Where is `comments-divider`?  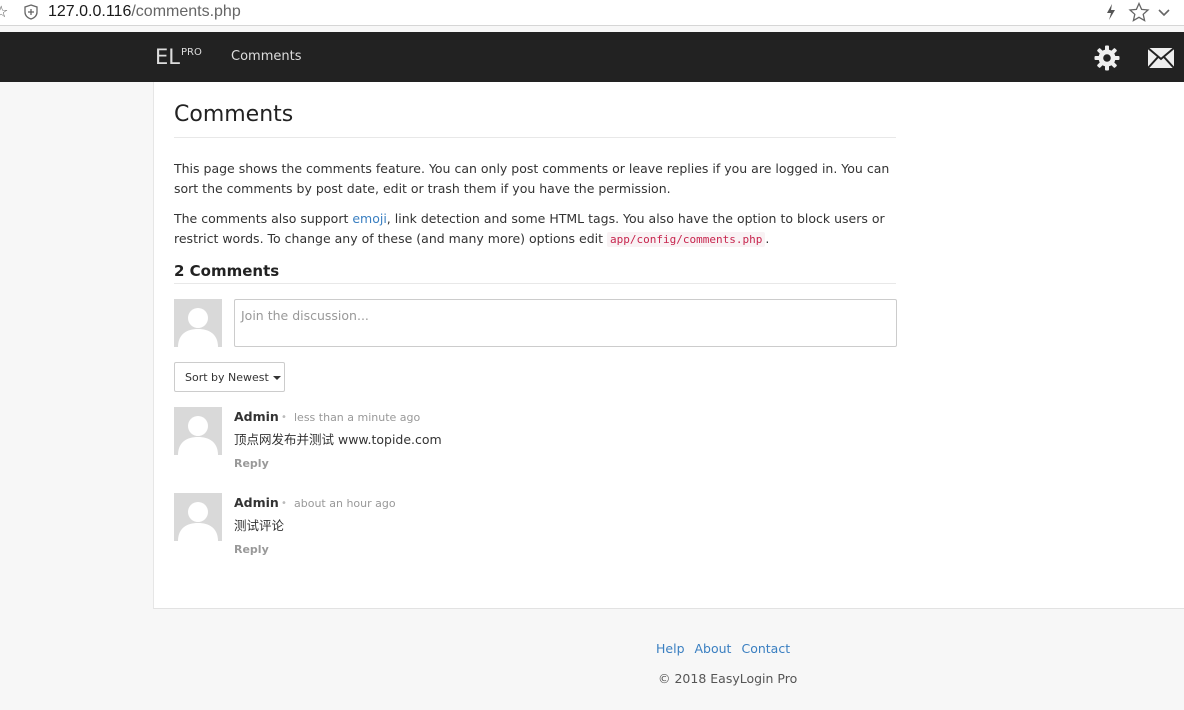
comments-divider is located at coordinates (535, 283).